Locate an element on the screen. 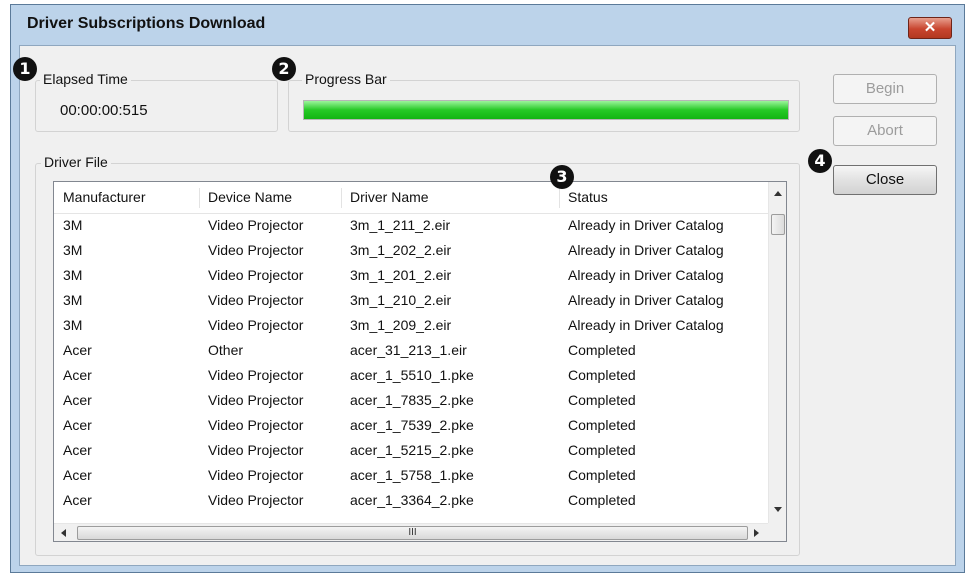 Image resolution: width=969 pixels, height=577 pixels. horizontal-scrollbar: III is located at coordinates (411, 532).